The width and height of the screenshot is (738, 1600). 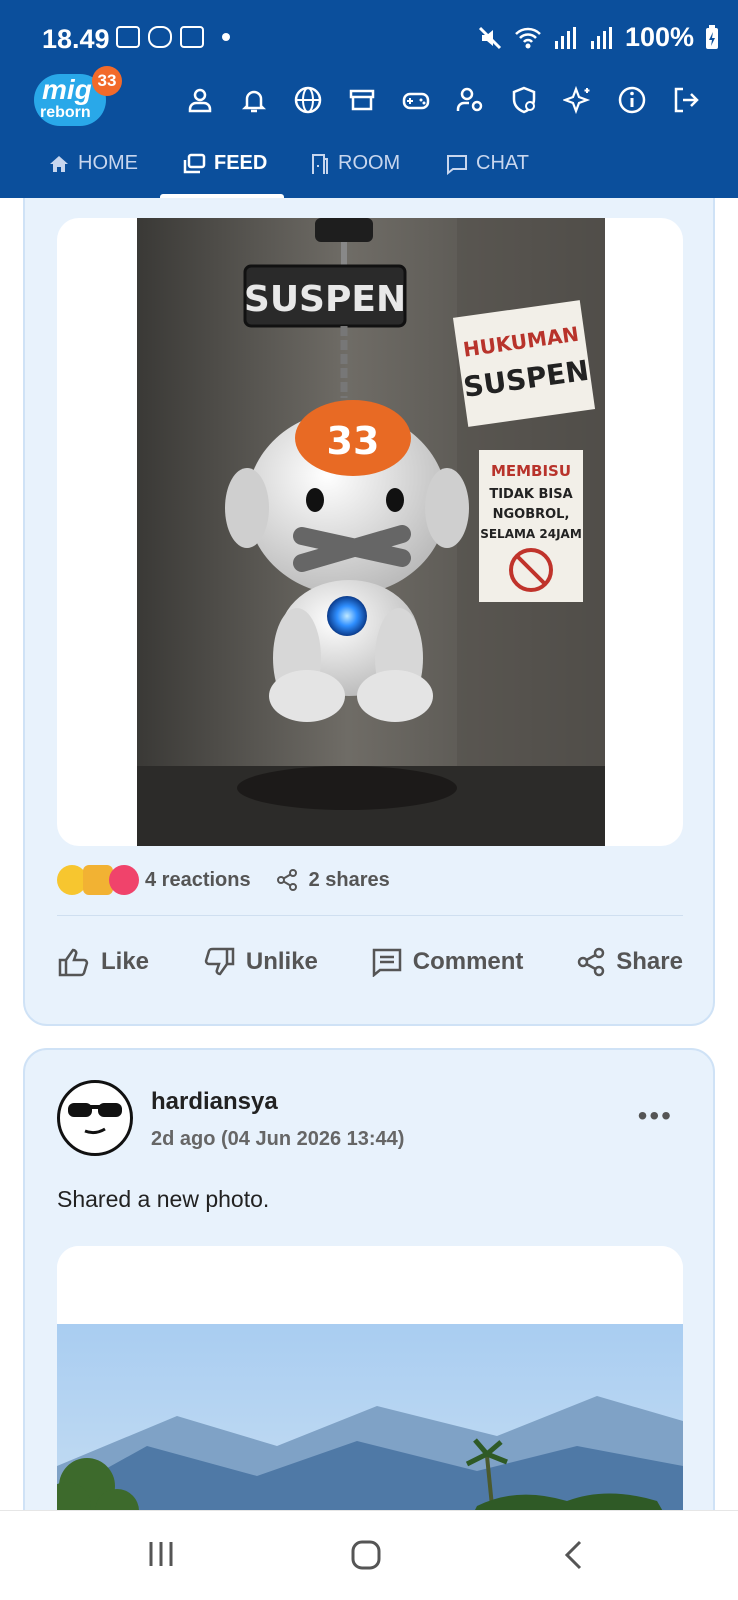 I want to click on divider, so click(x=370, y=915).